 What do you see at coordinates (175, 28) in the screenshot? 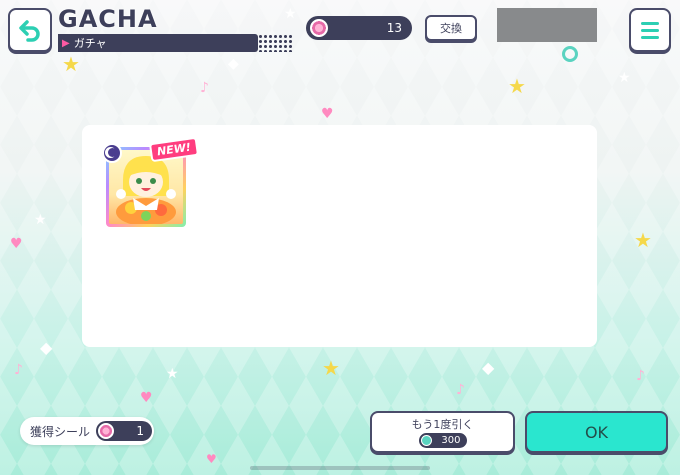
I see `page-header: GACHA ▶ ガチャ` at bounding box center [175, 28].